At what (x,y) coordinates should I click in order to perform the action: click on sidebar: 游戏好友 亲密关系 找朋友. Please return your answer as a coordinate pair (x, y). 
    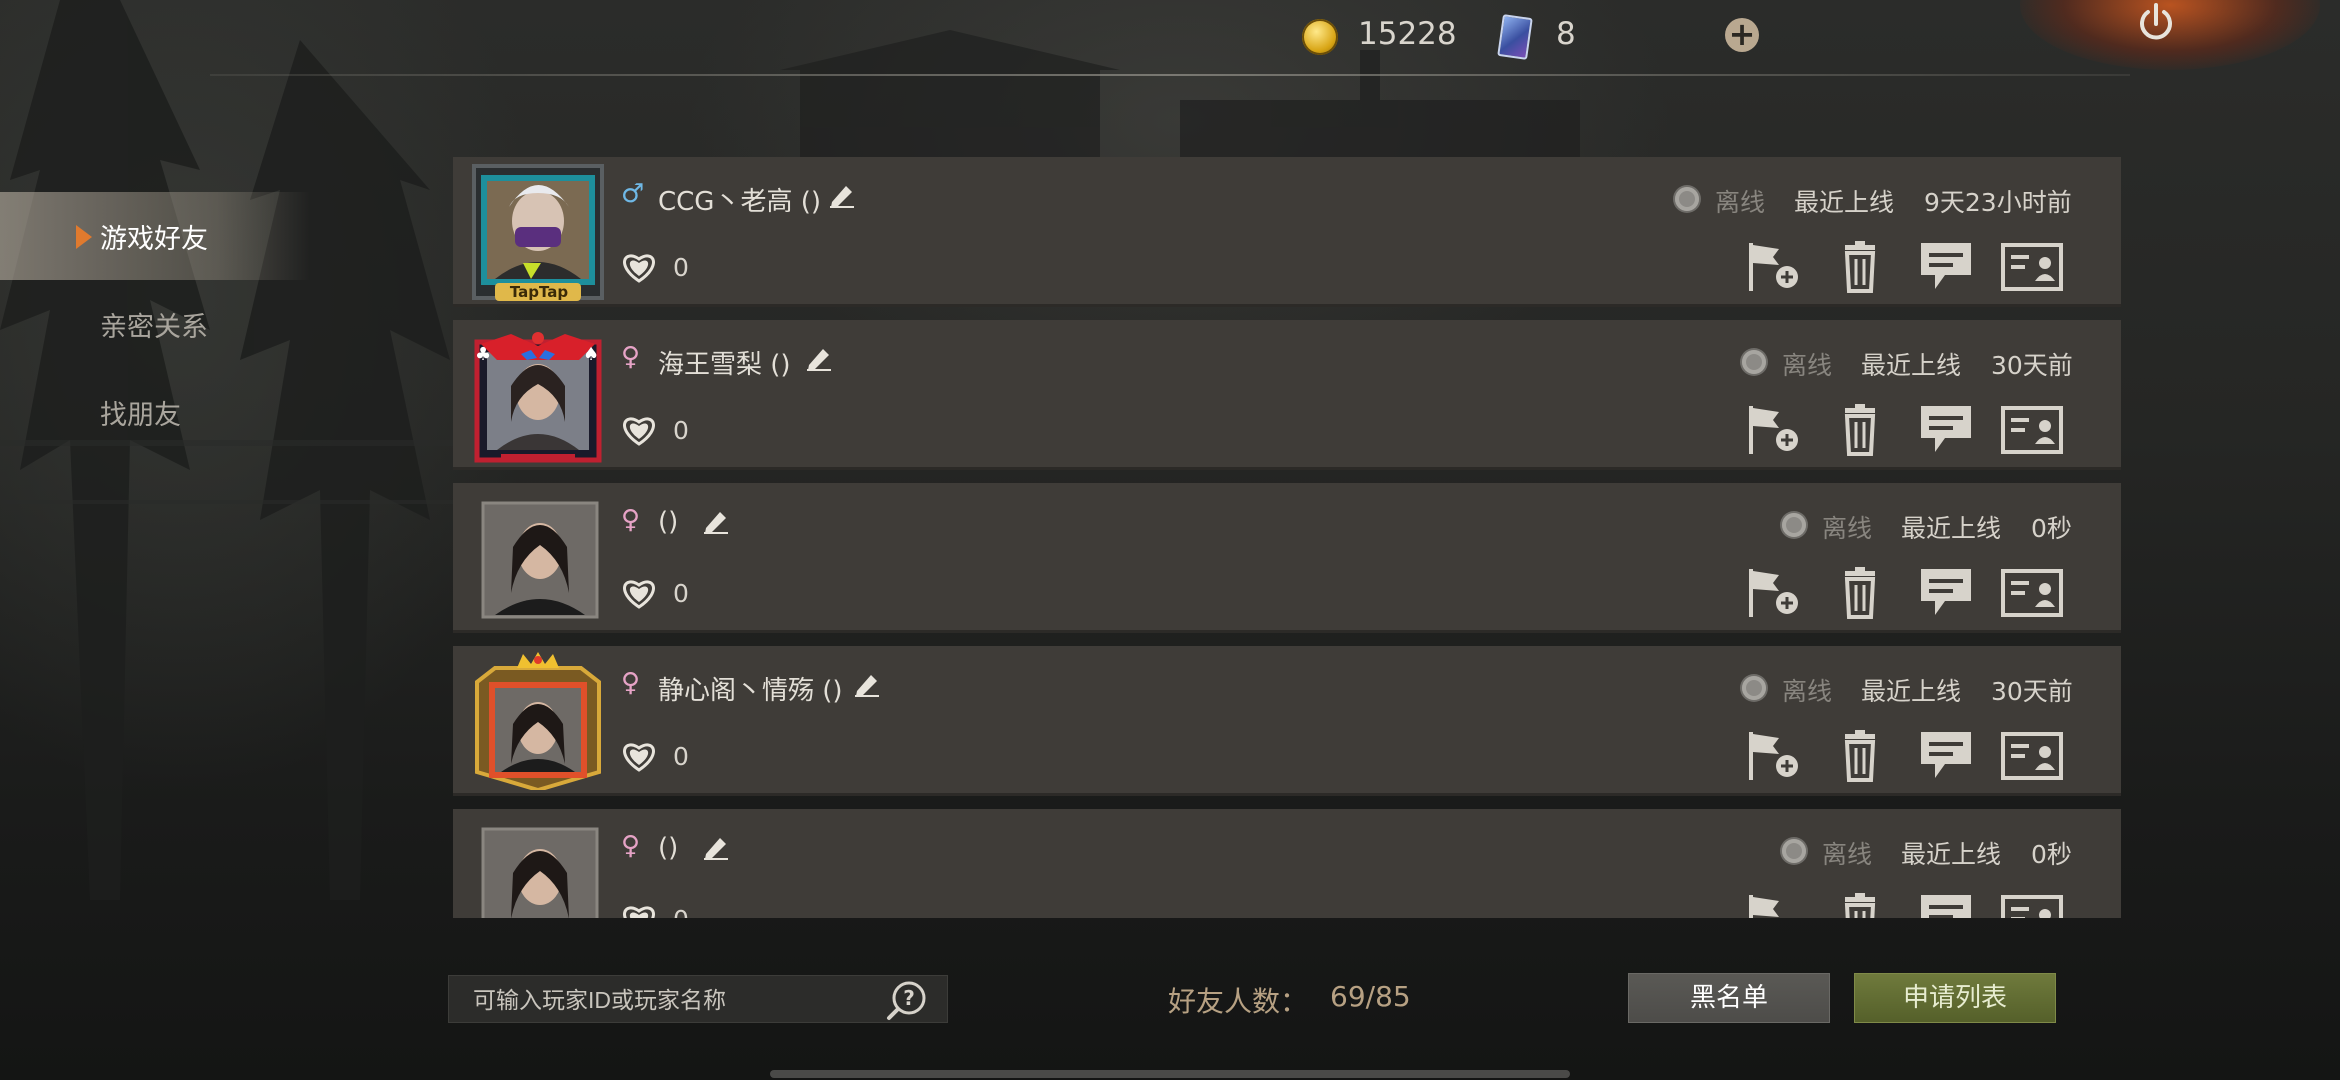
    Looking at the image, I should click on (155, 324).